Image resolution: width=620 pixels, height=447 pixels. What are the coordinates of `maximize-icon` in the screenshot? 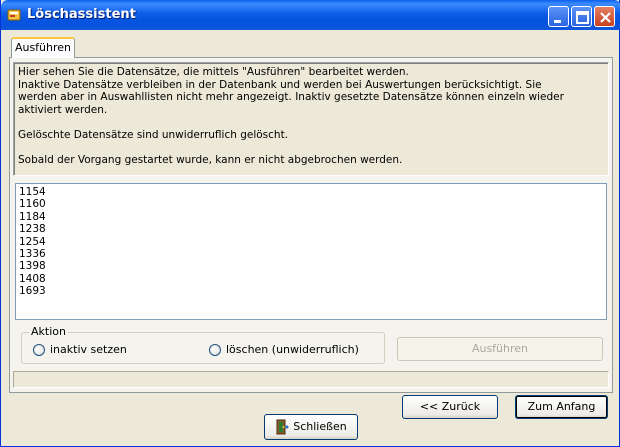 It's located at (582, 17).